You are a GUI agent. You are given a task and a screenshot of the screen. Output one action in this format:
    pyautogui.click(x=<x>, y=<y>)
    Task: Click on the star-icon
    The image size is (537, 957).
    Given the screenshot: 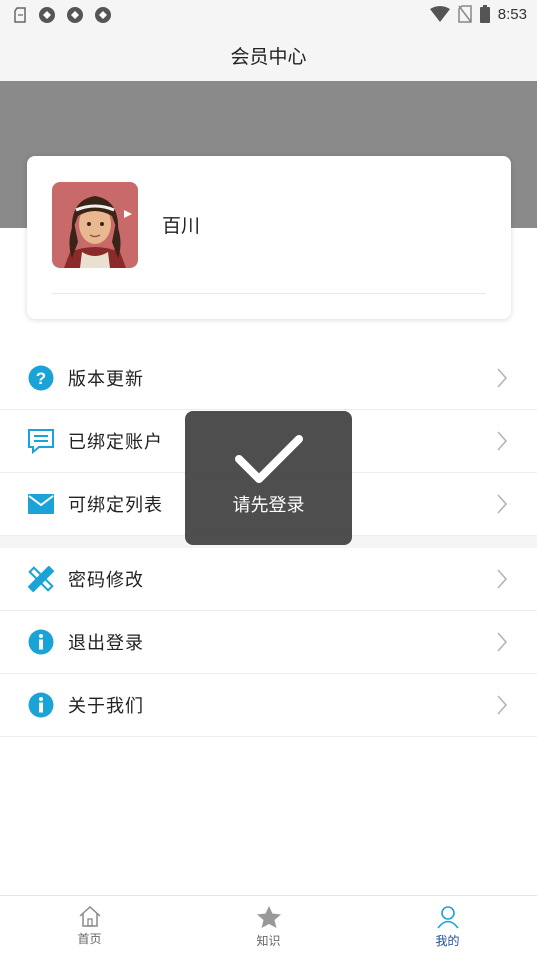 What is the action you would take?
    pyautogui.click(x=268, y=917)
    